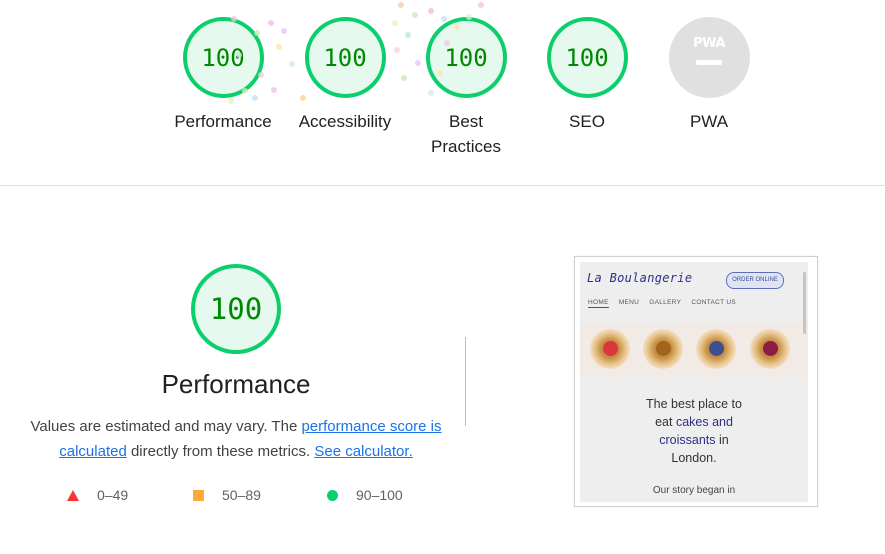  Describe the element at coordinates (379, 495) in the screenshot. I see `legend-range: 90–100` at that location.